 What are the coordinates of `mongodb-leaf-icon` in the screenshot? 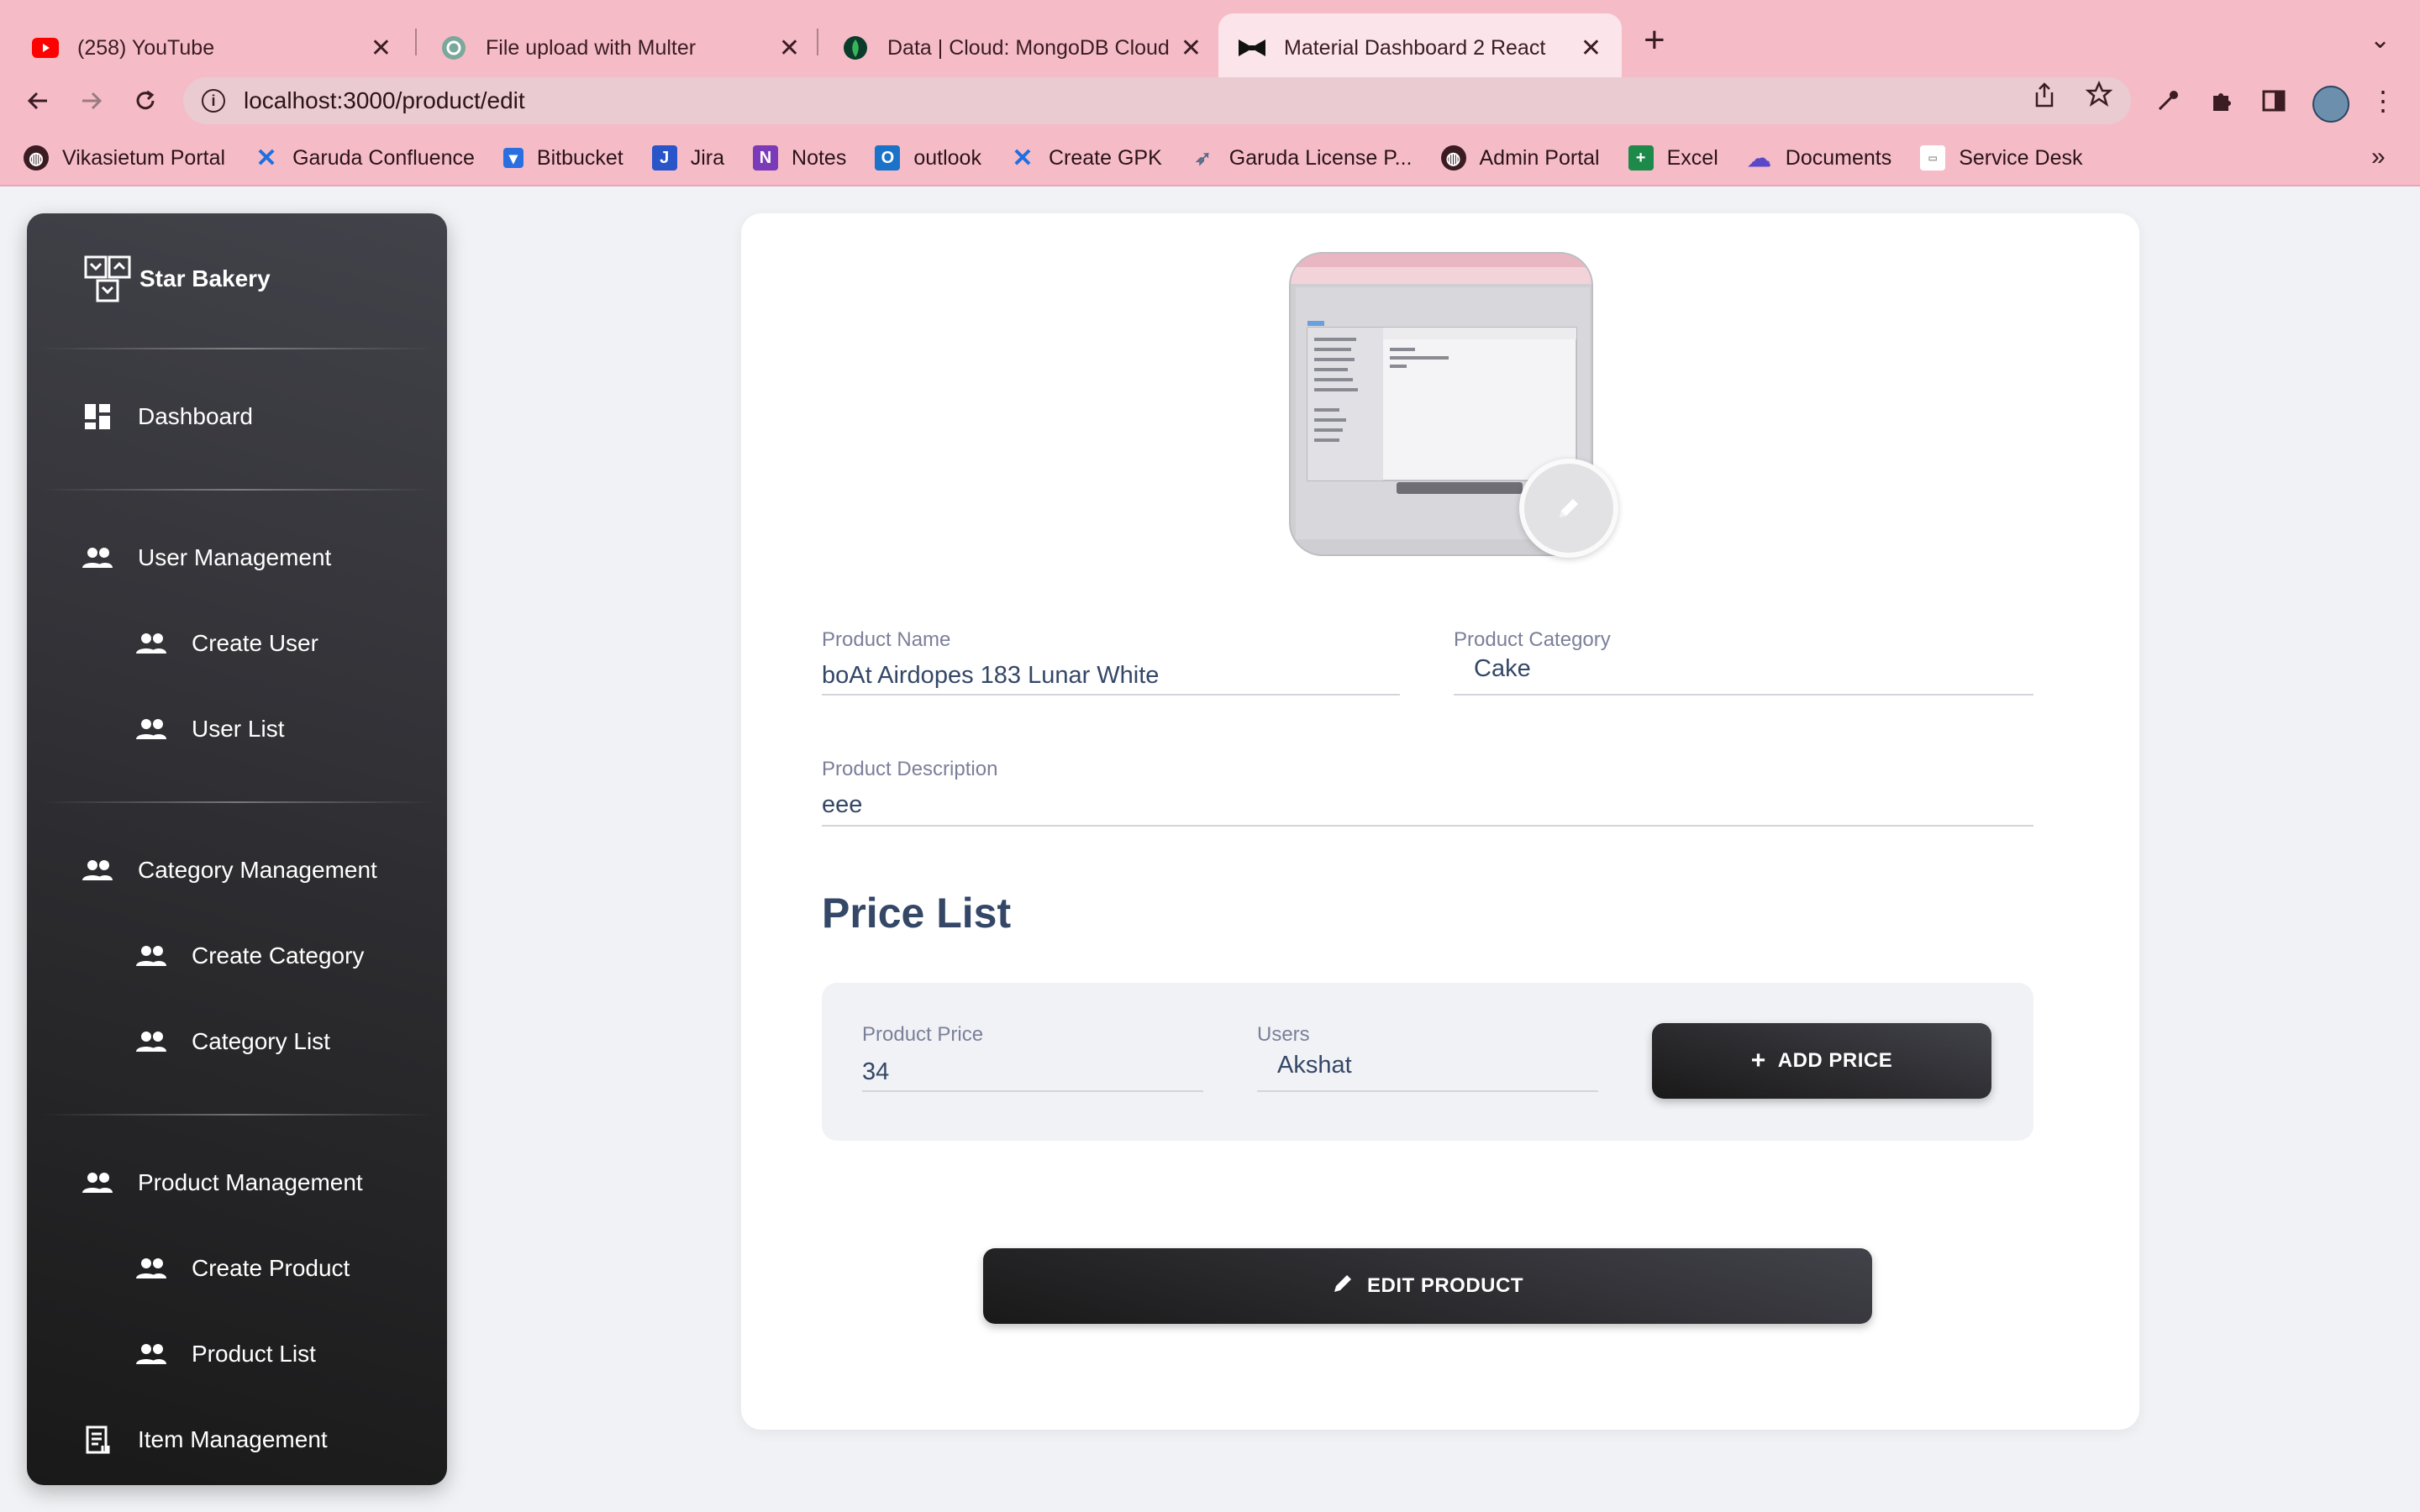 It's located at (855, 47).